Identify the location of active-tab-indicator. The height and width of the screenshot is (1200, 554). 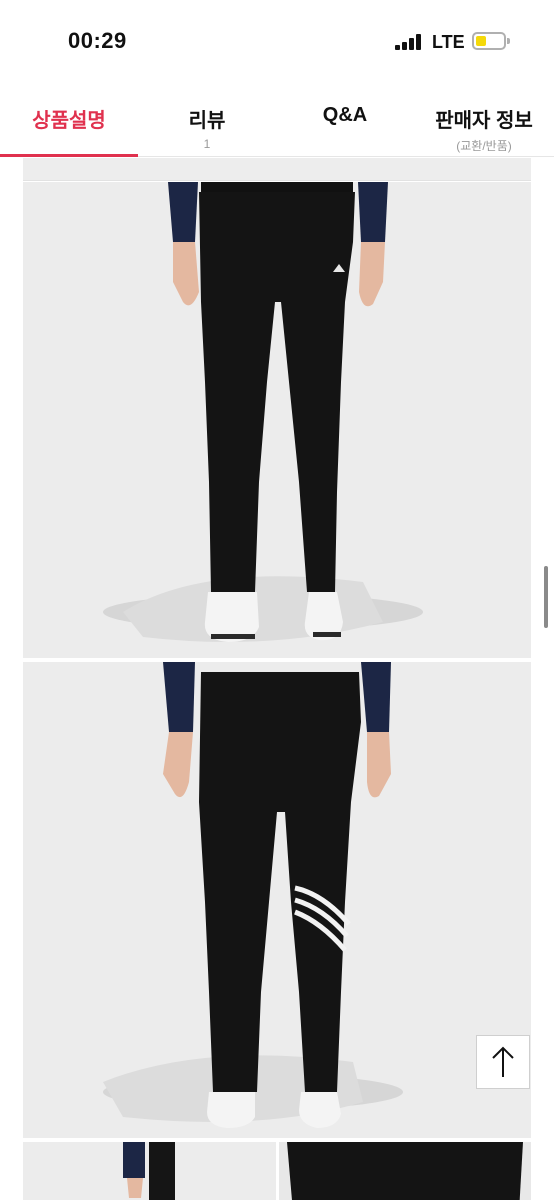
(69, 155).